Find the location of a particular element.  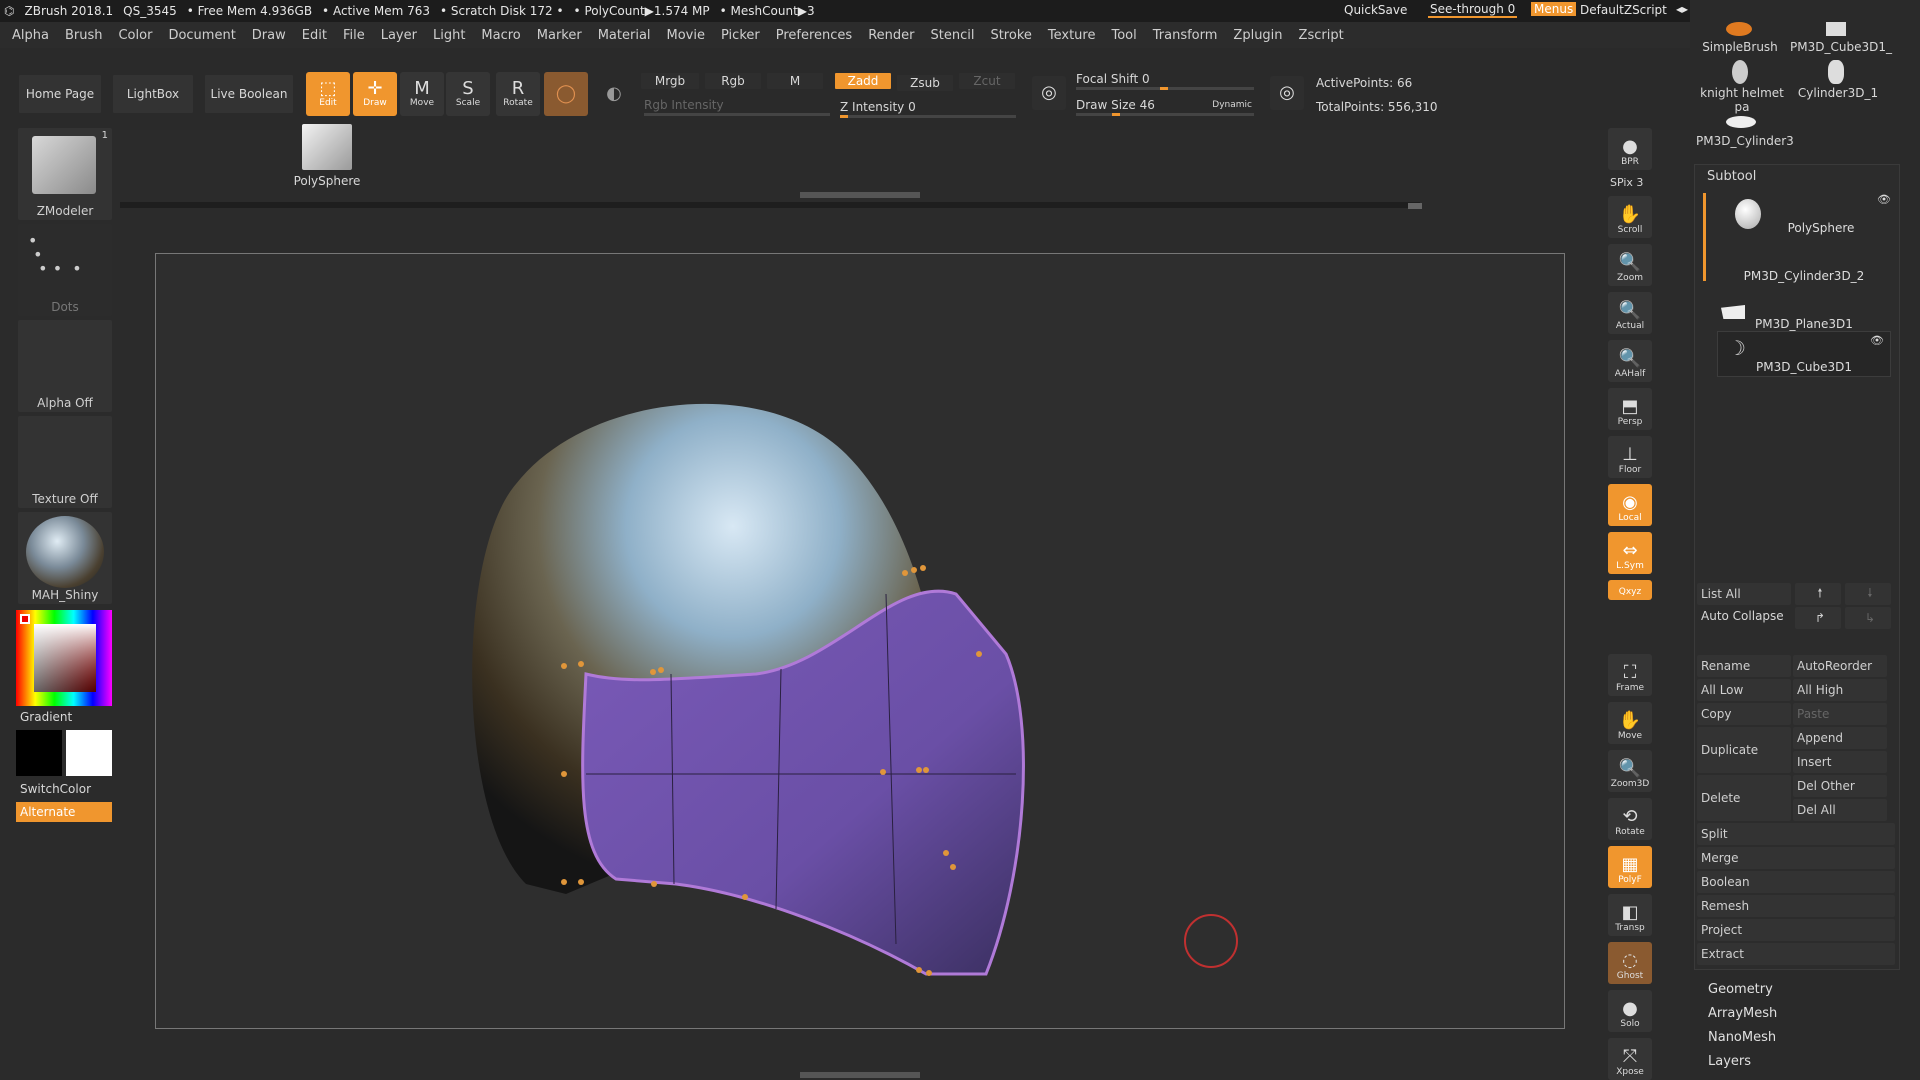

focal-shift-slider: Focal Shift 0 is located at coordinates (1165, 81).